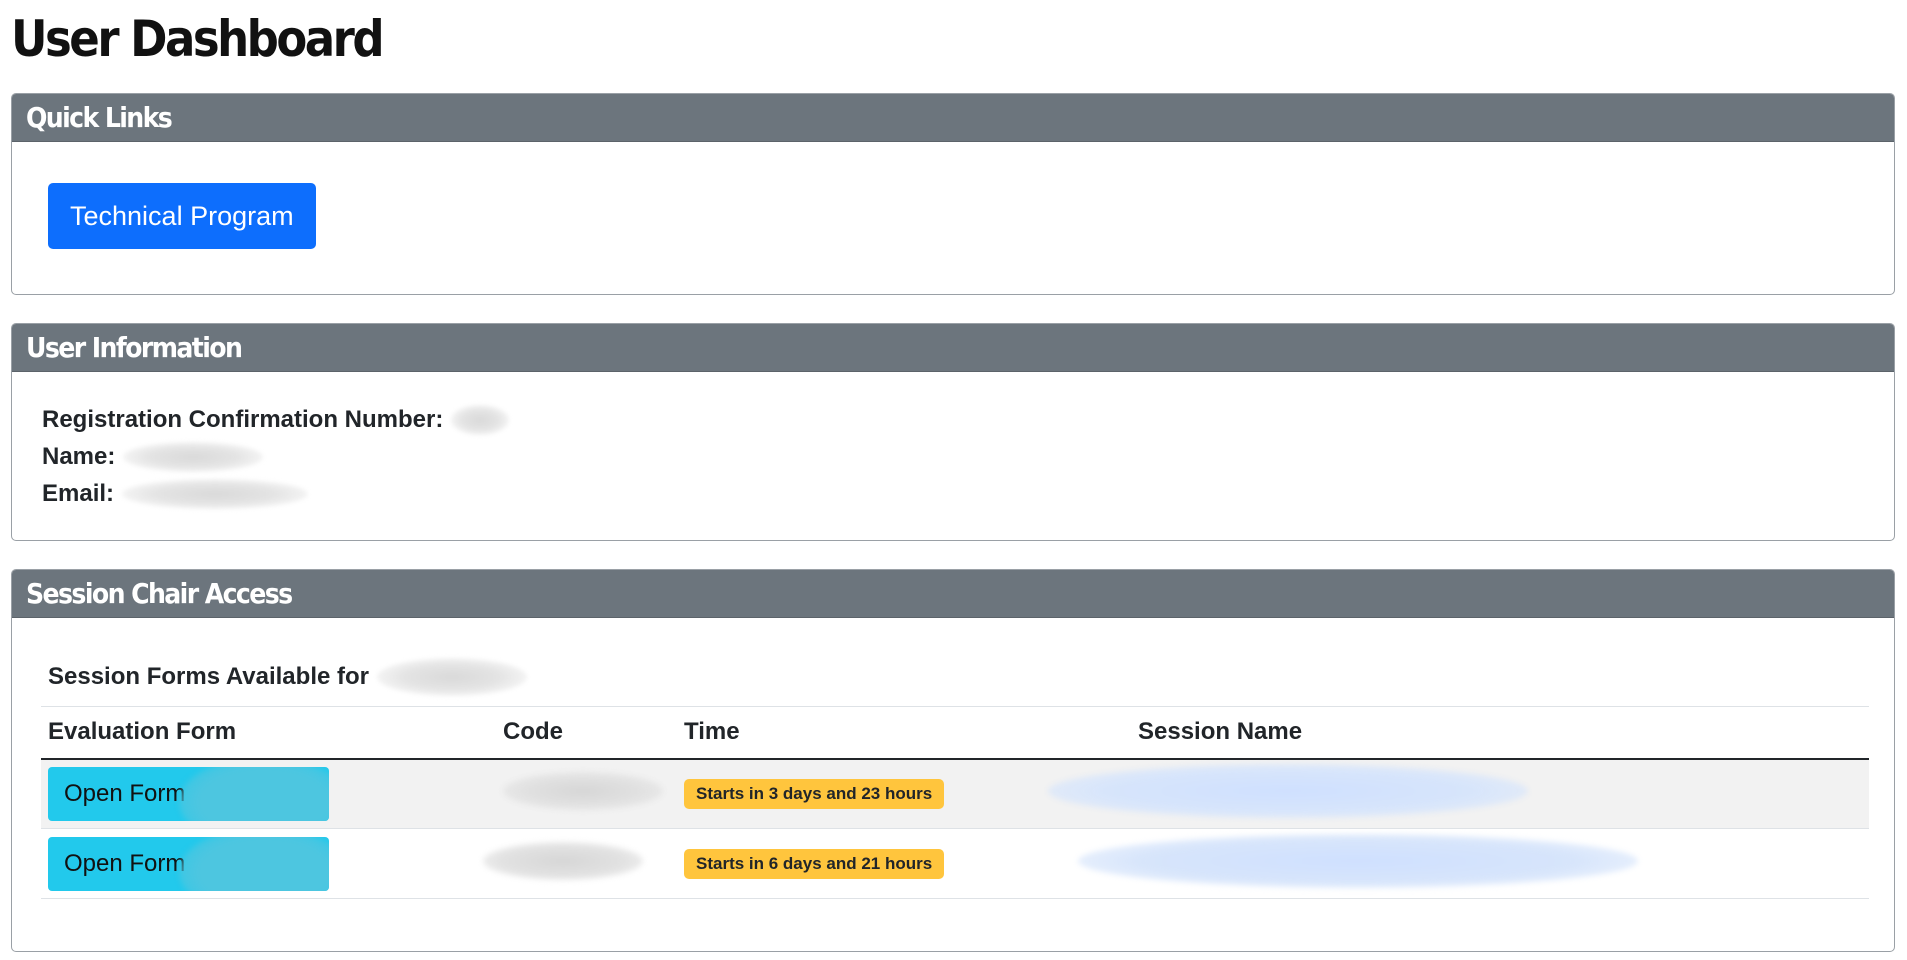 This screenshot has height=960, width=1907. I want to click on name-row: Name:, so click(968, 456).